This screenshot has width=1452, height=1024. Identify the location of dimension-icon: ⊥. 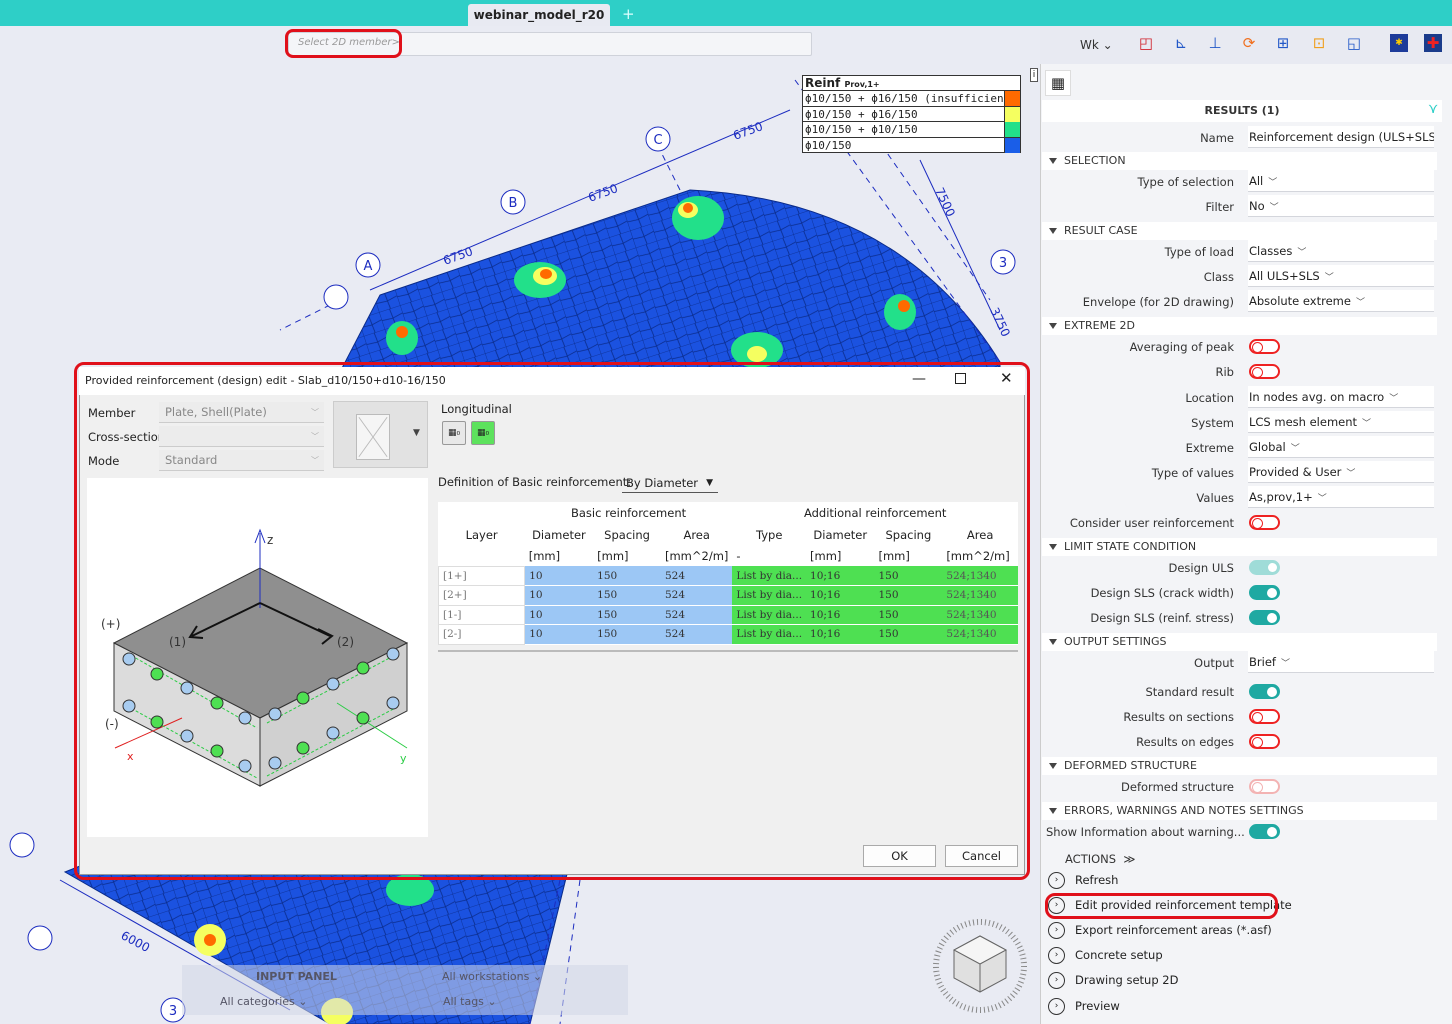
(1215, 43).